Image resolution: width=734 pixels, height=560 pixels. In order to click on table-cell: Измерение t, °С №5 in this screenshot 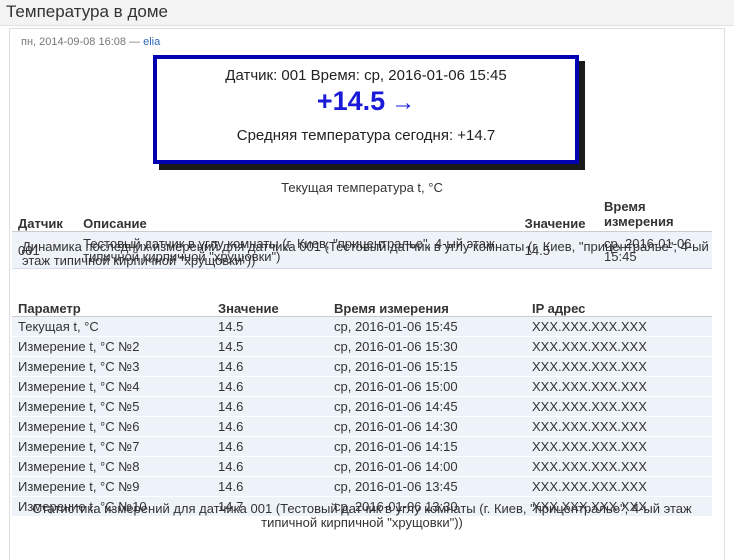, I will do `click(112, 406)`.